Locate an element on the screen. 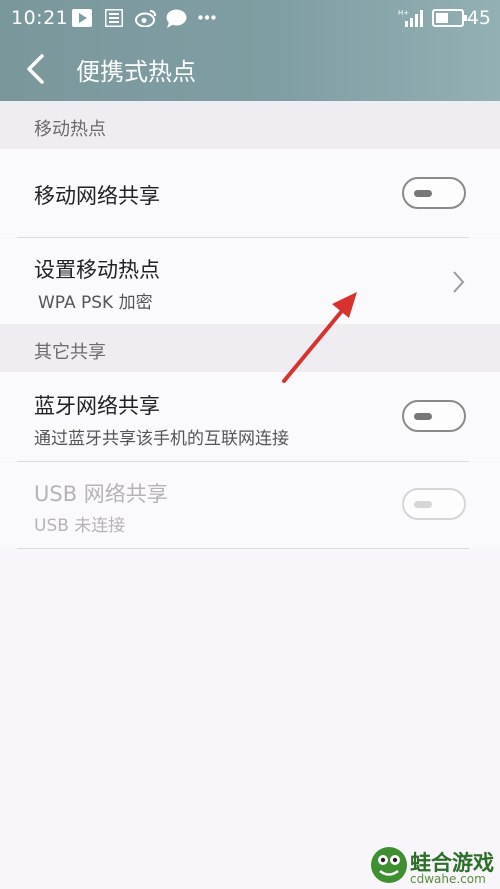 The height and width of the screenshot is (889, 500). app-header: 10:21 H+ 45 便携式热点 is located at coordinates (250, 50).